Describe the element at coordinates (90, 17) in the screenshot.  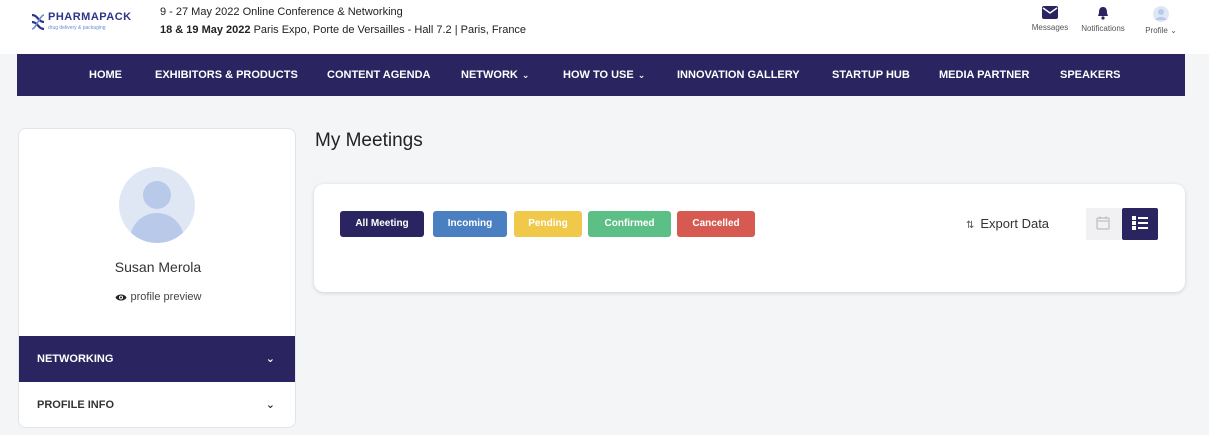
I see `brand-name: PHARMAPACK` at that location.